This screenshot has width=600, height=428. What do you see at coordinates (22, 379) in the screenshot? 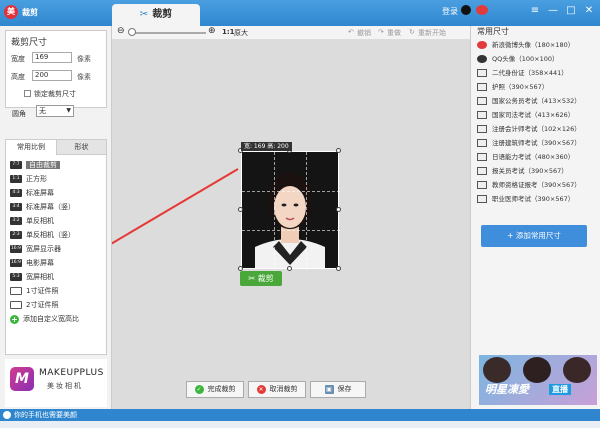
I see `makeupplus-logo-icon: M` at bounding box center [22, 379].